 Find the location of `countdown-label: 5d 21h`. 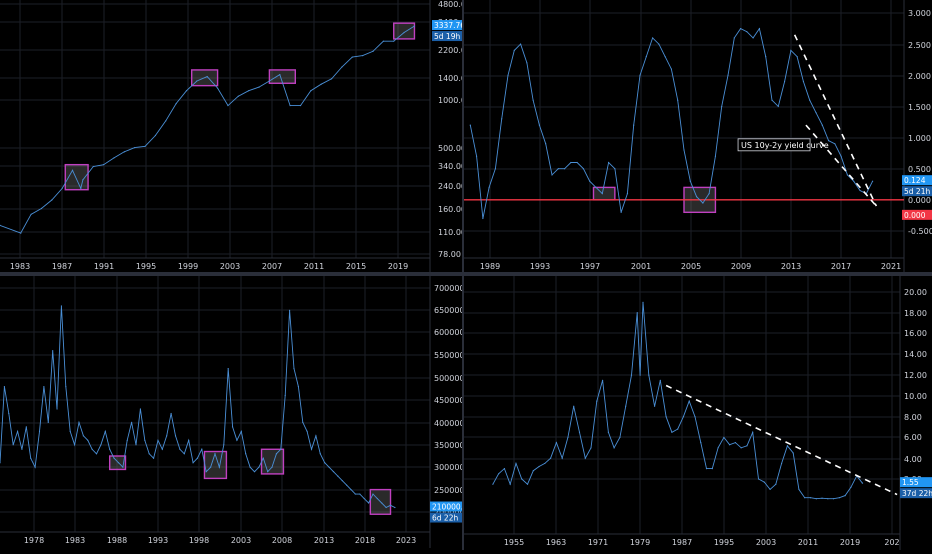

countdown-label: 5d 21h is located at coordinates (917, 191).